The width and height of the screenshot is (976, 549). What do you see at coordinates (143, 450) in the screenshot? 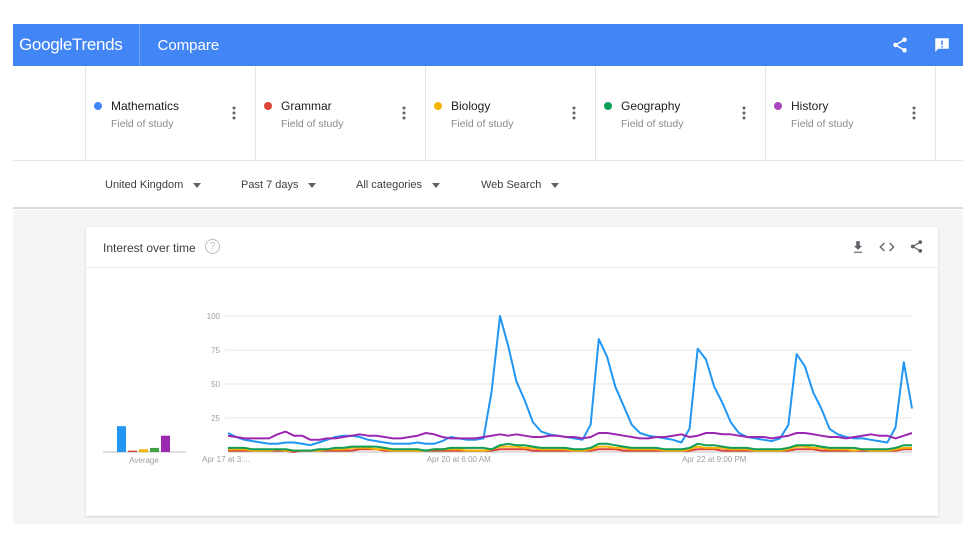
I see `average-bar-biology` at bounding box center [143, 450].